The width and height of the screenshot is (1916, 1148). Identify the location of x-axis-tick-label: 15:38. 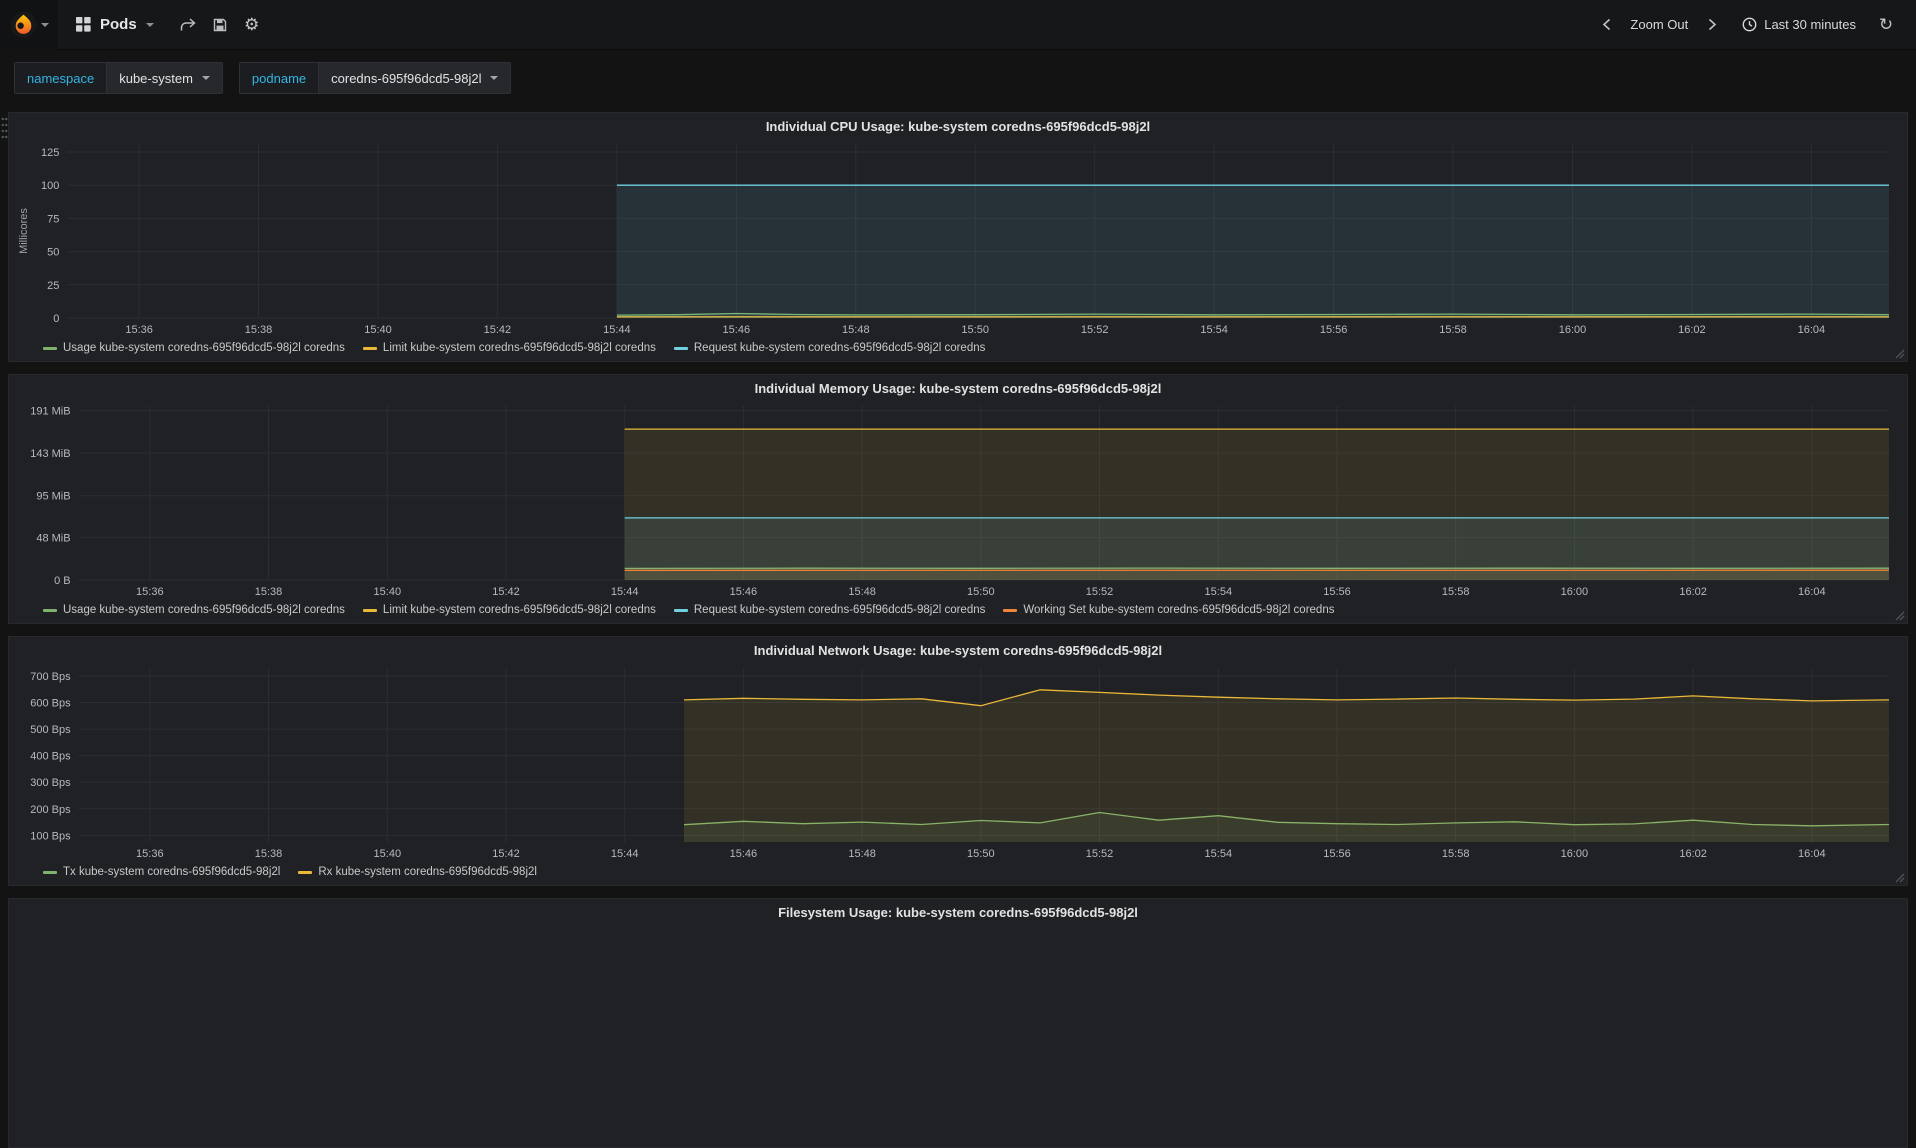
(269, 854).